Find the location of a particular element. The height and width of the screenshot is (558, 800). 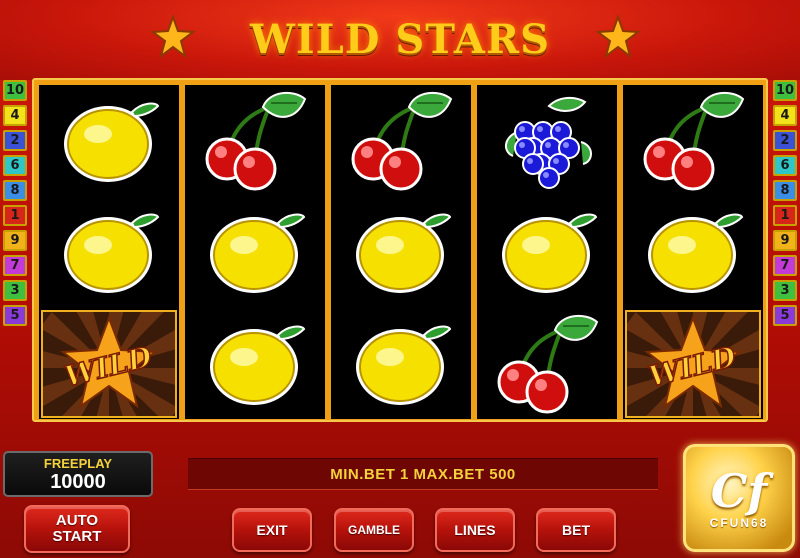

grapes-symbol is located at coordinates (547, 140).